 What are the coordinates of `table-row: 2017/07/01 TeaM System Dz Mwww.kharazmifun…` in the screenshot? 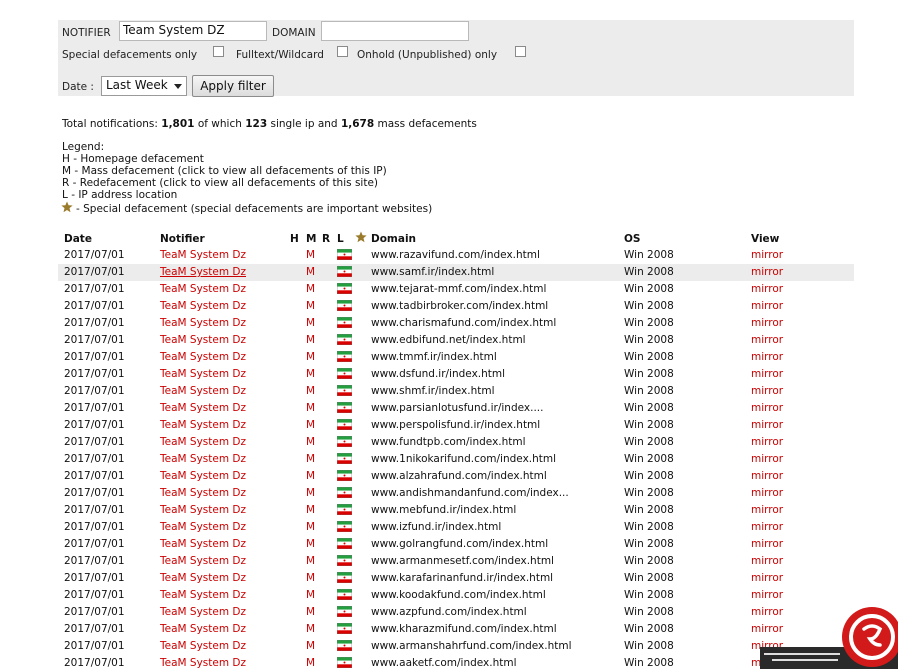 It's located at (456, 629).